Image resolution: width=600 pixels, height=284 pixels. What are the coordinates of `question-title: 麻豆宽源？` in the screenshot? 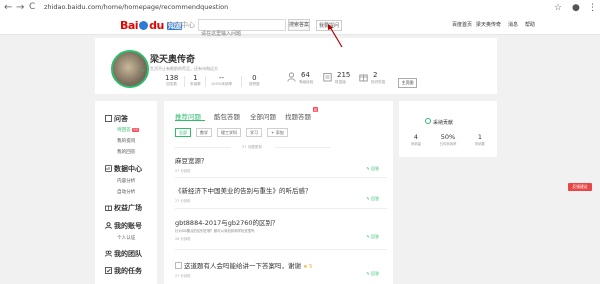 It's located at (280, 160).